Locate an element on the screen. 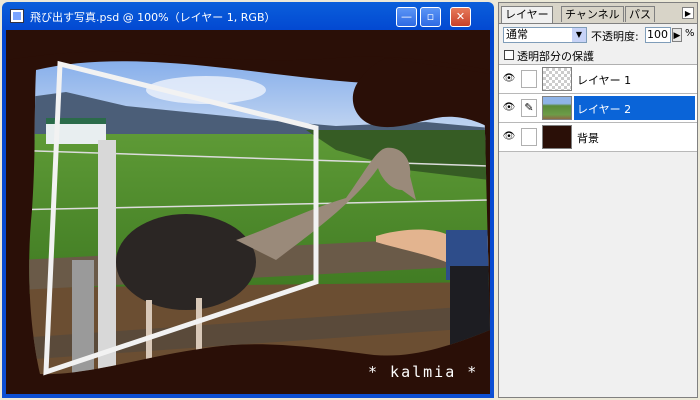  document-icon is located at coordinates (17, 16).